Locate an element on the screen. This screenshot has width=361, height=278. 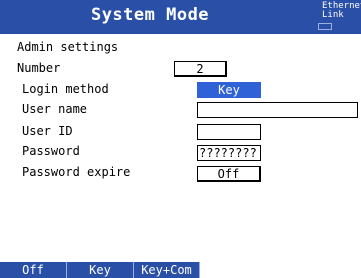
password-expire-field: Off is located at coordinates (229, 174).